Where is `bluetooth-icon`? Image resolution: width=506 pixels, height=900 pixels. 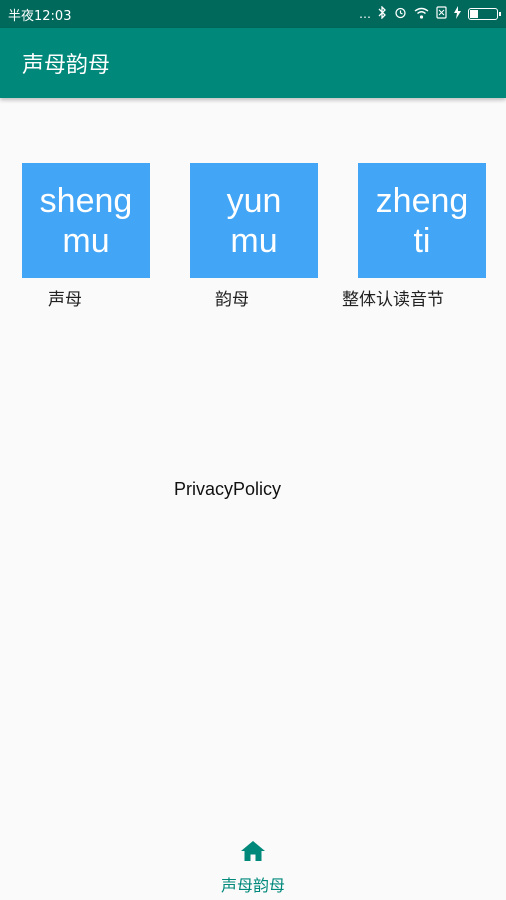 bluetooth-icon is located at coordinates (382, 13).